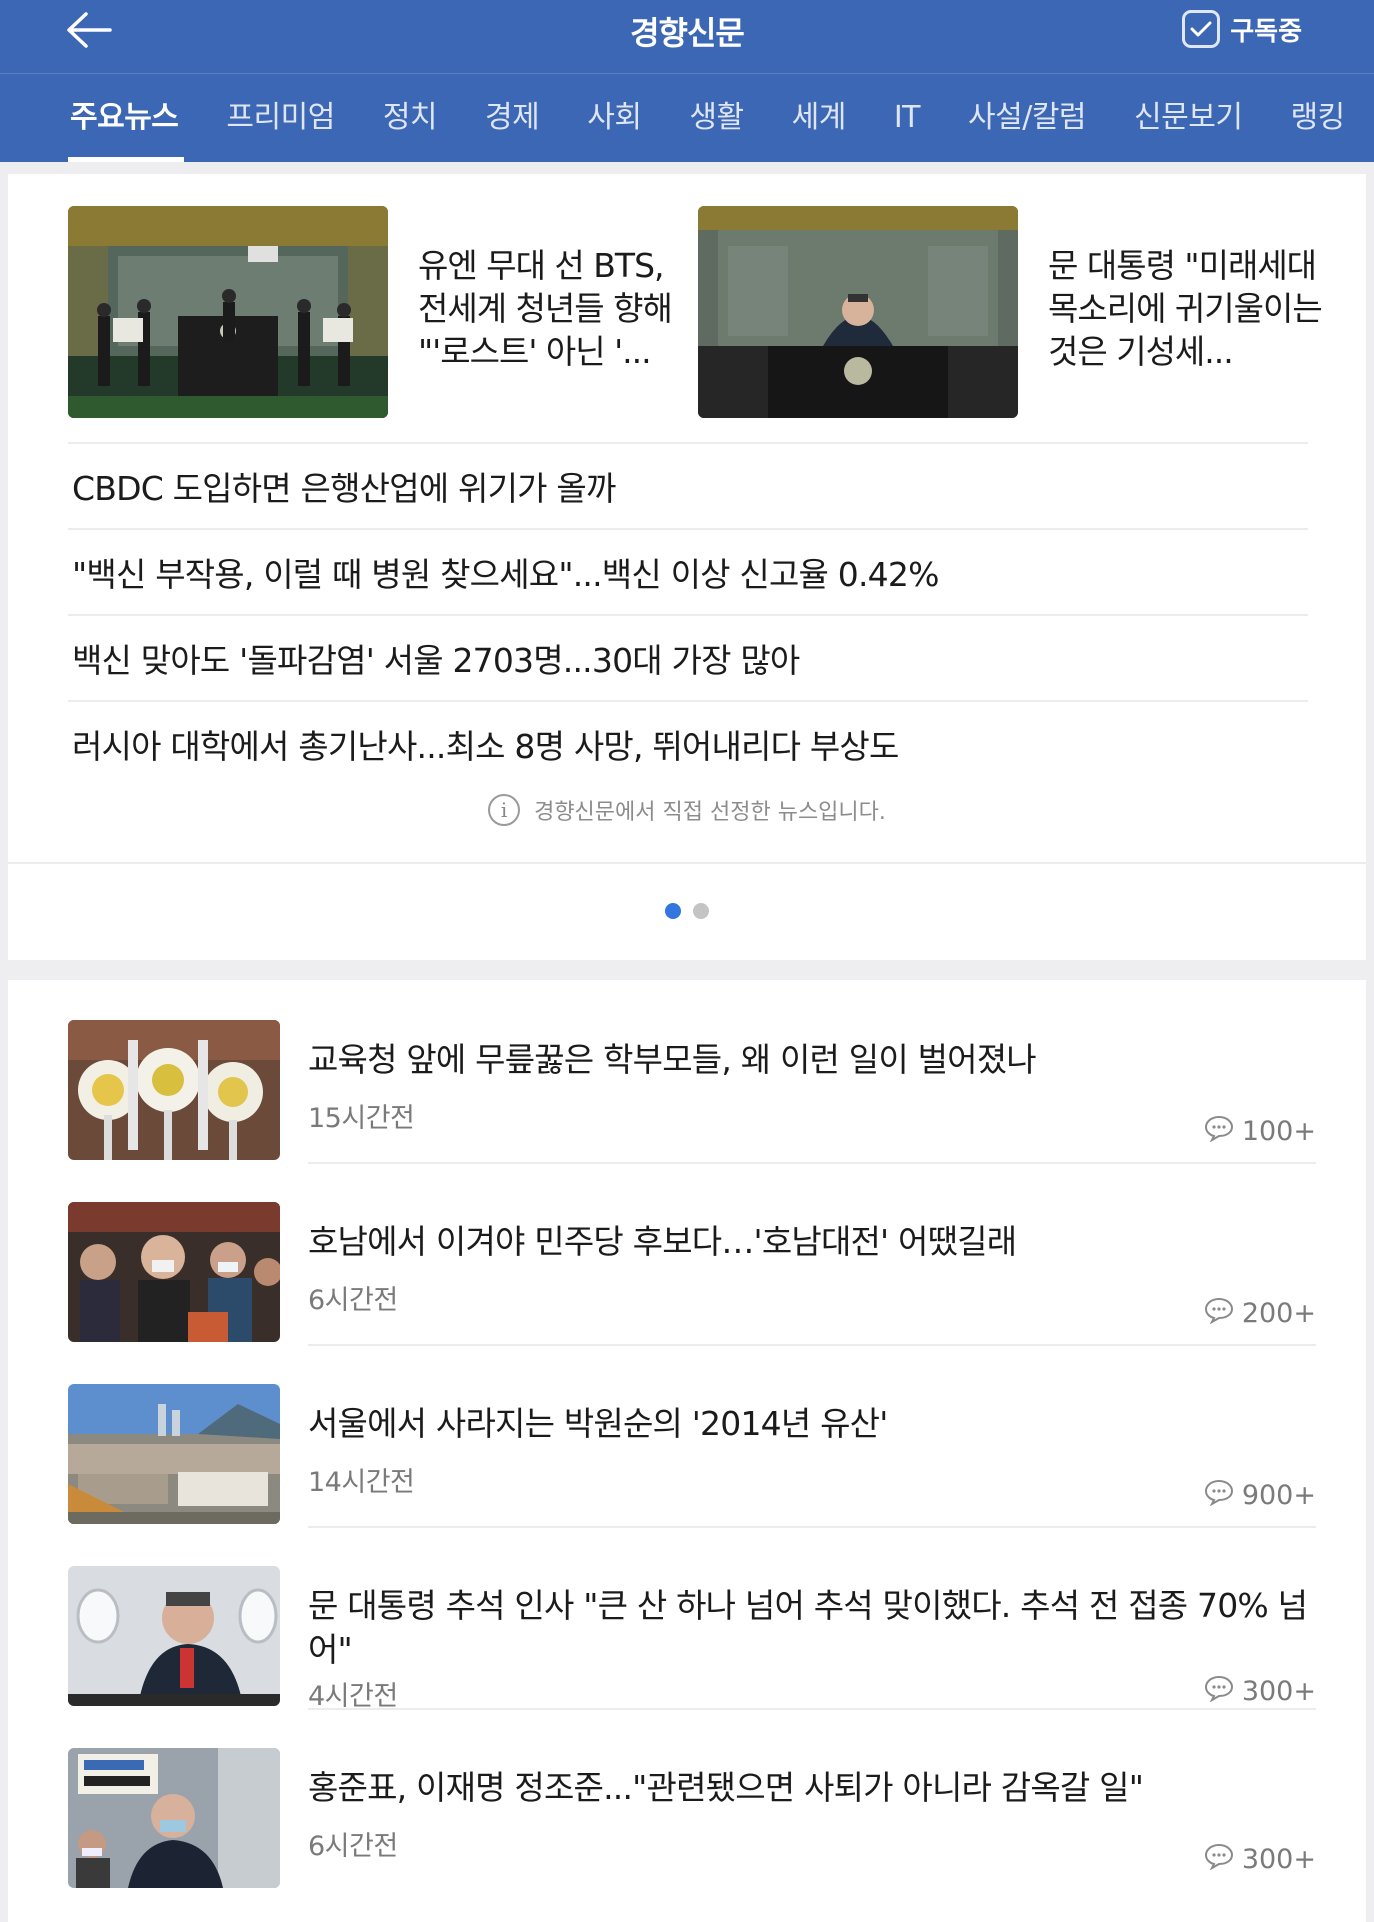 The width and height of the screenshot is (1374, 1922). I want to click on article-time: 14시간전, so click(361, 1482).